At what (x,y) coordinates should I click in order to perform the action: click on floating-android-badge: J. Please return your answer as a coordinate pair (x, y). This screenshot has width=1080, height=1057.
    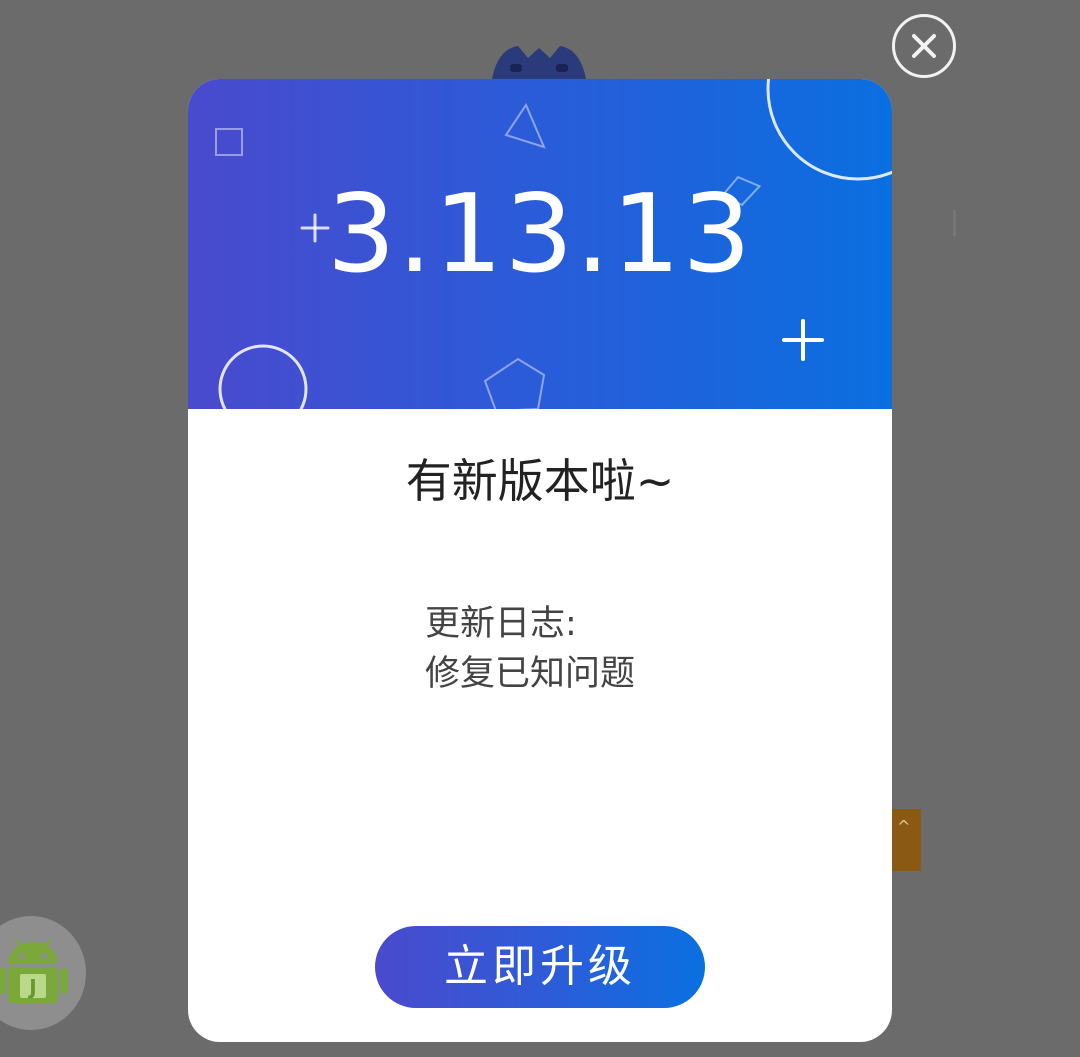
    Looking at the image, I should click on (43, 973).